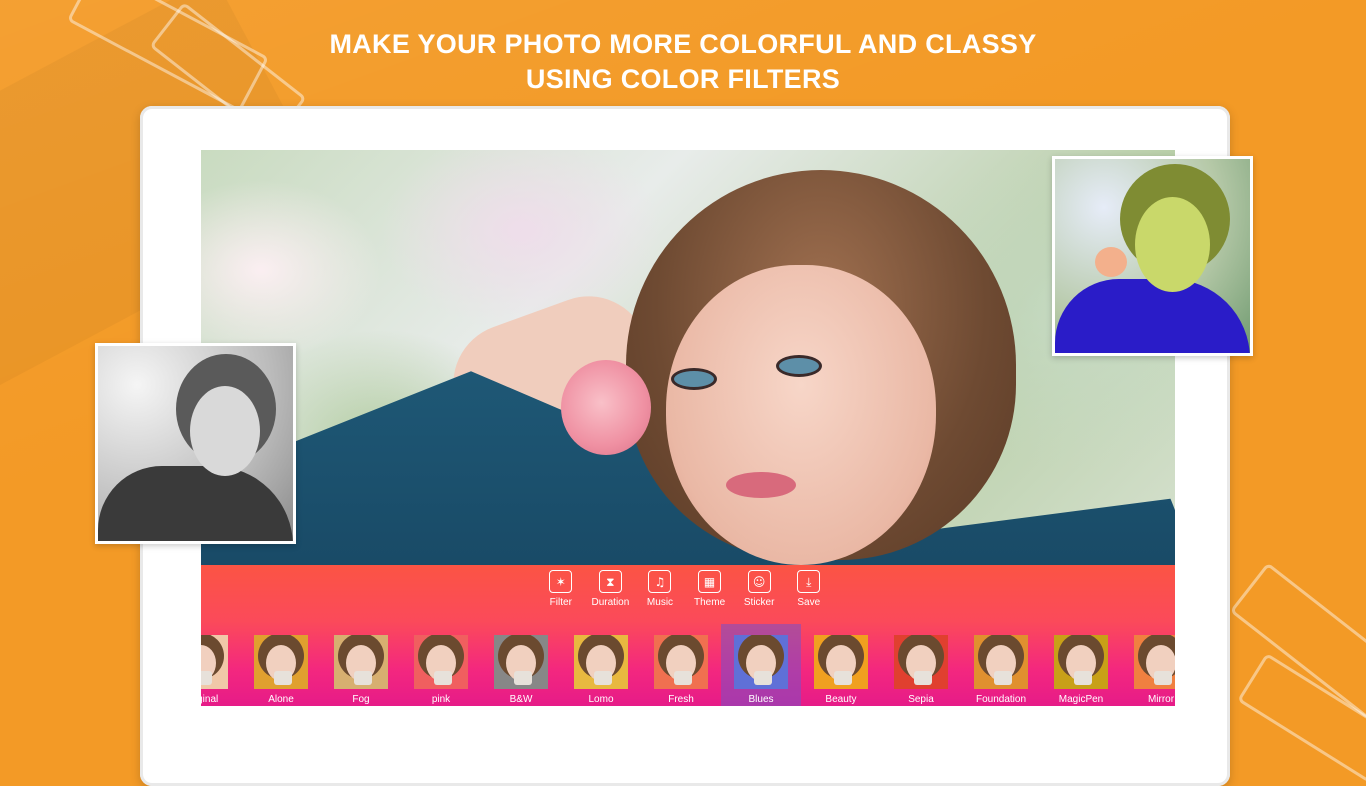 This screenshot has height=786, width=1366. I want to click on tool-duration: ⧗ Duration, so click(611, 592).